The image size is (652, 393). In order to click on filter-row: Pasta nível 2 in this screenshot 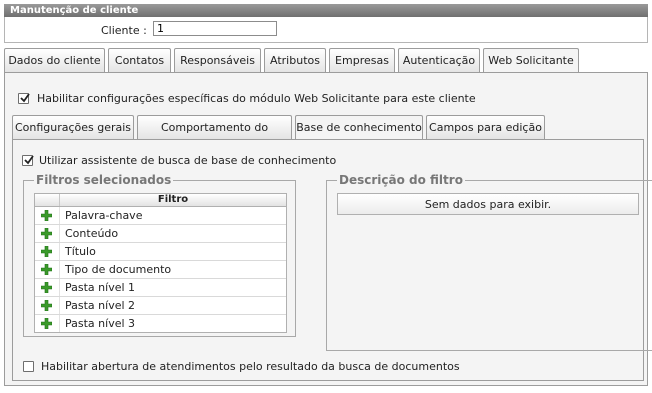, I will do `click(160, 306)`.